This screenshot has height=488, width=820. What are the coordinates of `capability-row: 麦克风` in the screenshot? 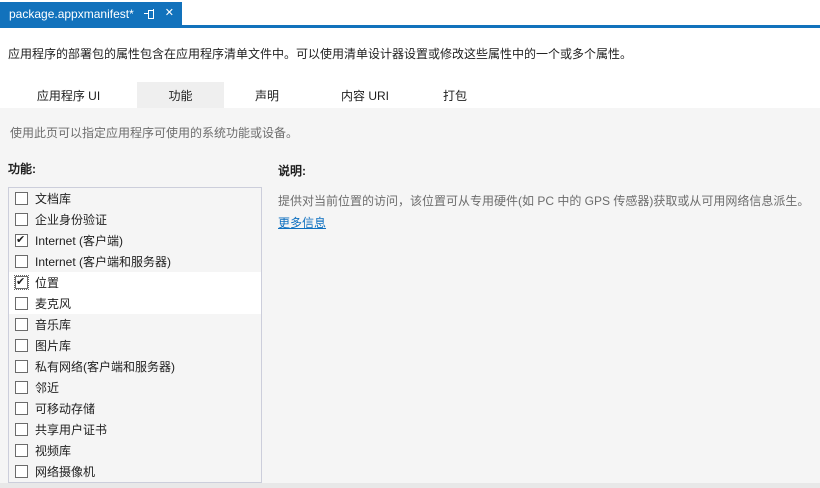 It's located at (135, 303).